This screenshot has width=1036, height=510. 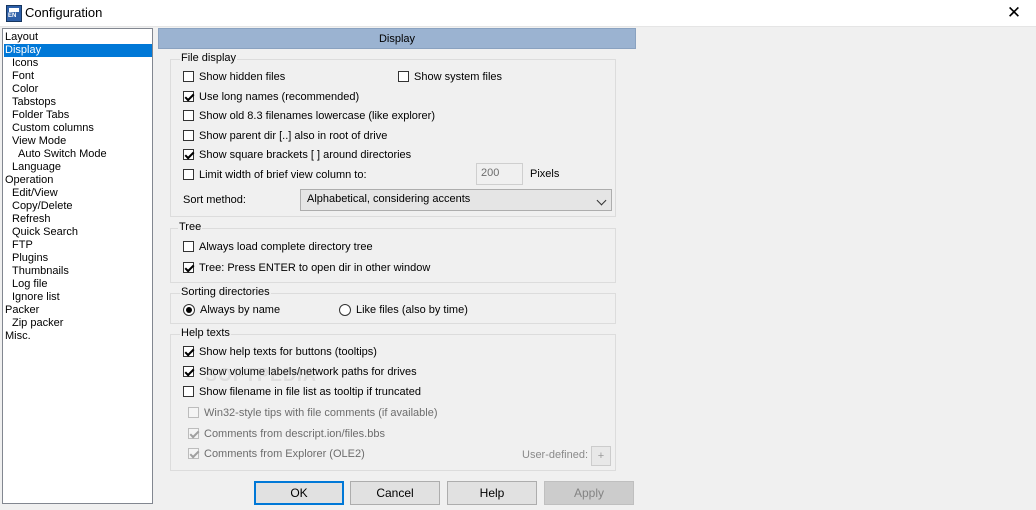 I want to click on ok-button: OK, so click(x=299, y=493).